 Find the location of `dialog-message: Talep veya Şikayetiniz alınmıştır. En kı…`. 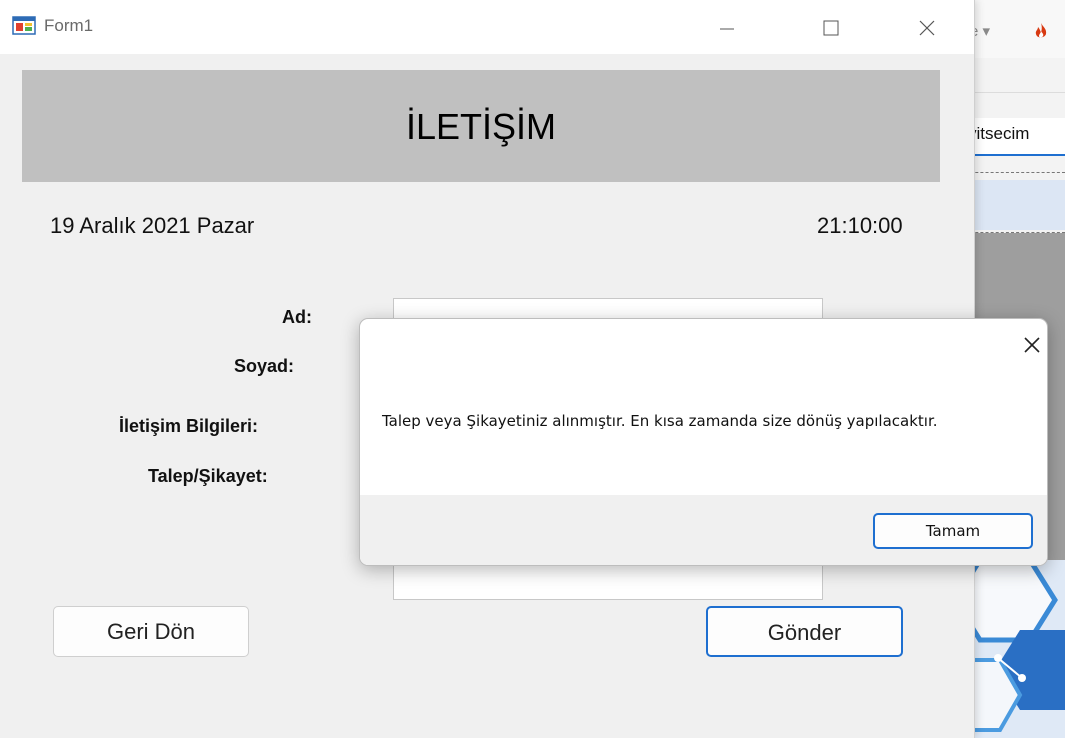

dialog-message: Talep veya Şikayetiniz alınmıştır. En kı… is located at coordinates (660, 421).